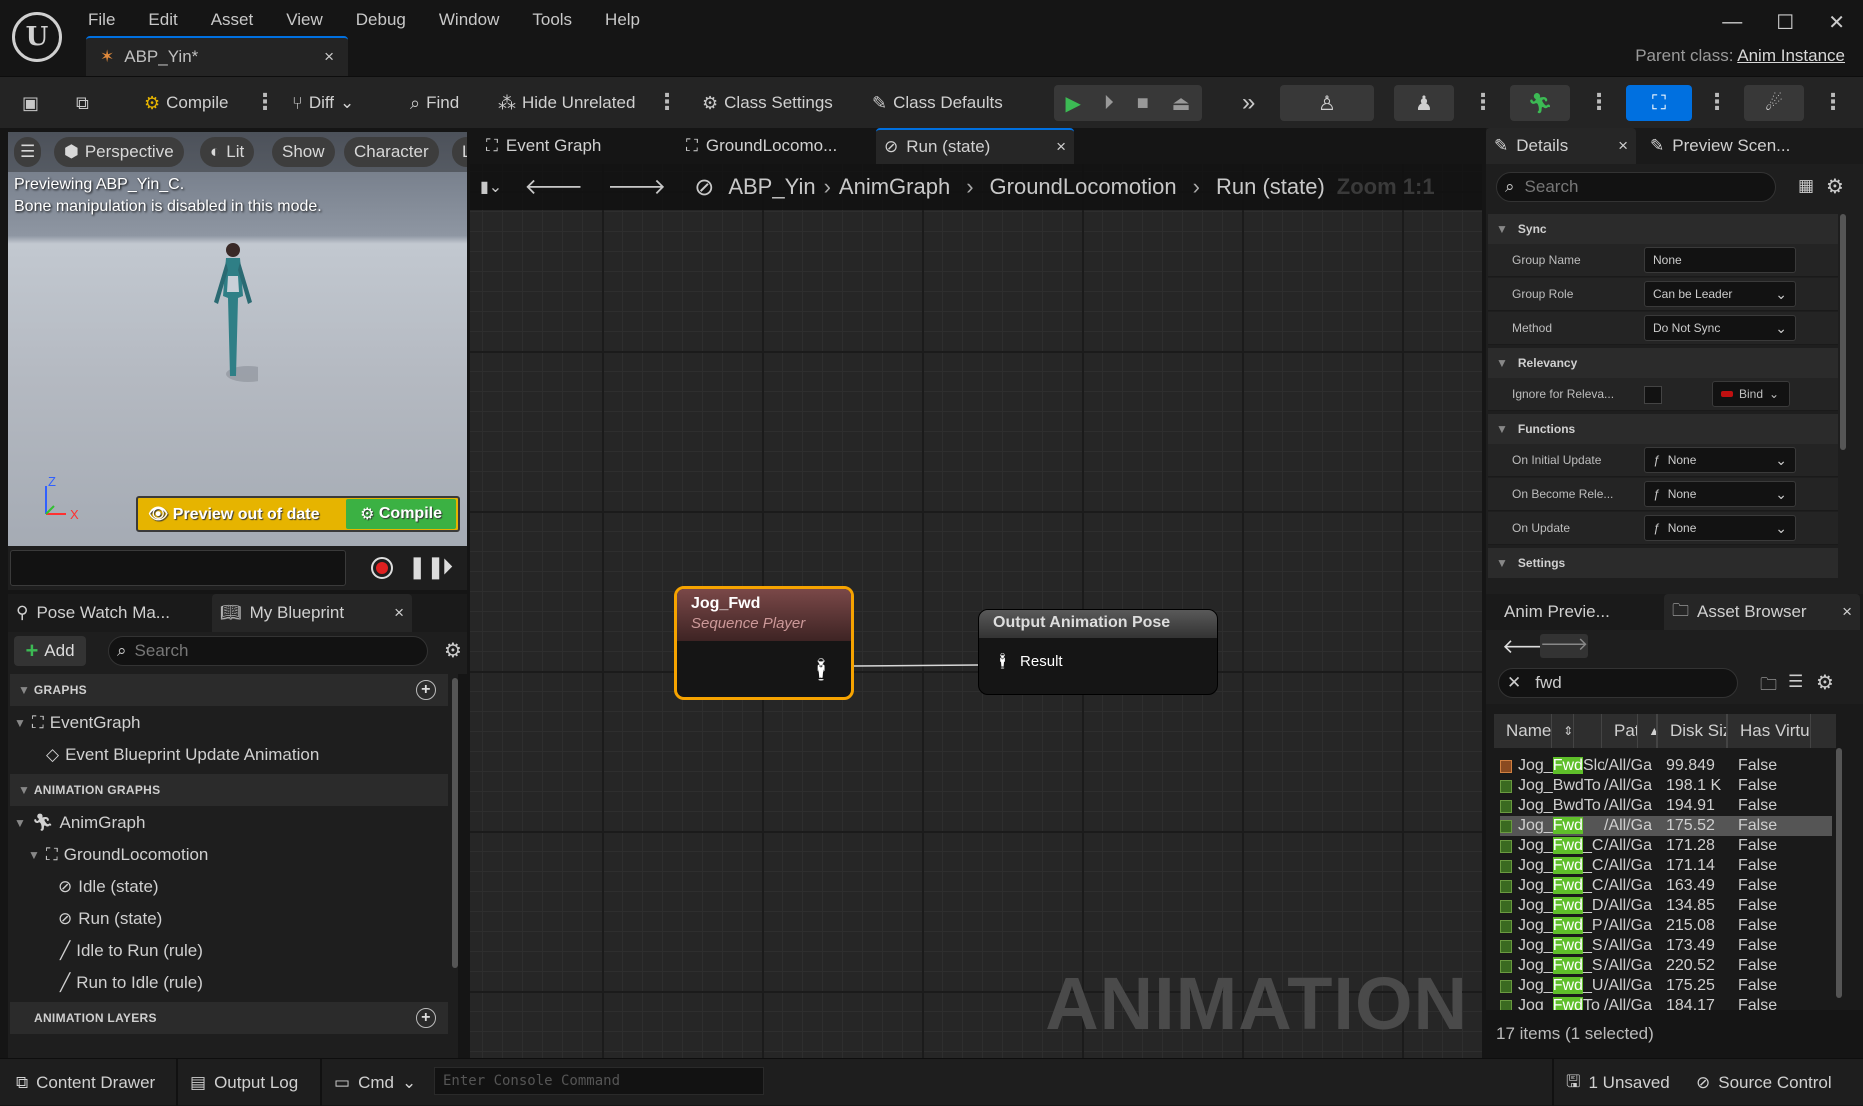 The width and height of the screenshot is (1863, 1106). What do you see at coordinates (1720, 260) in the screenshot?
I see `group-name-field: None` at bounding box center [1720, 260].